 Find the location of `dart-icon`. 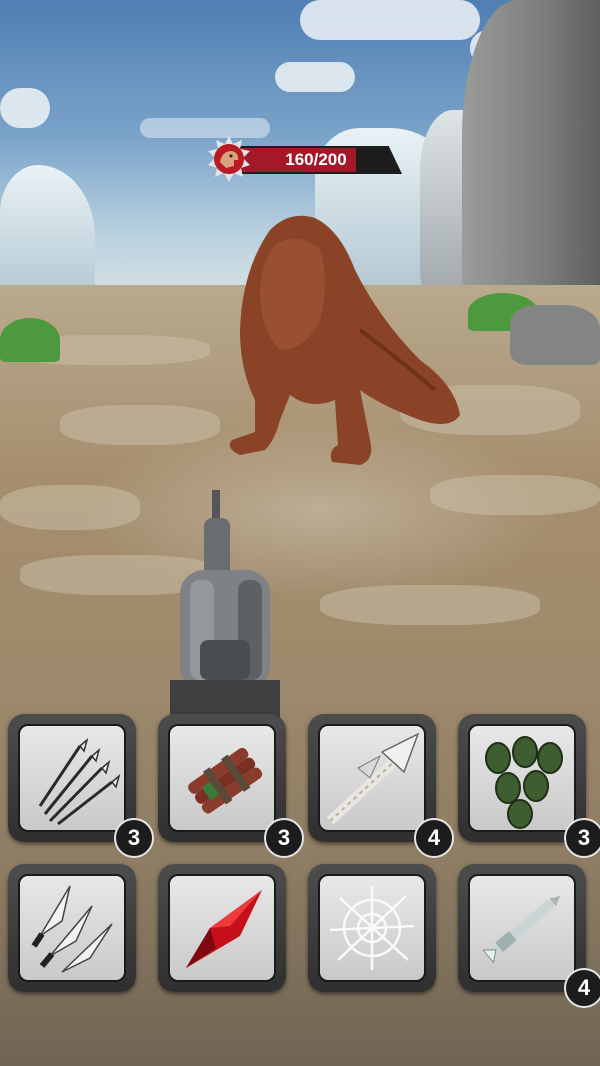

dart-icon is located at coordinates (521, 929).